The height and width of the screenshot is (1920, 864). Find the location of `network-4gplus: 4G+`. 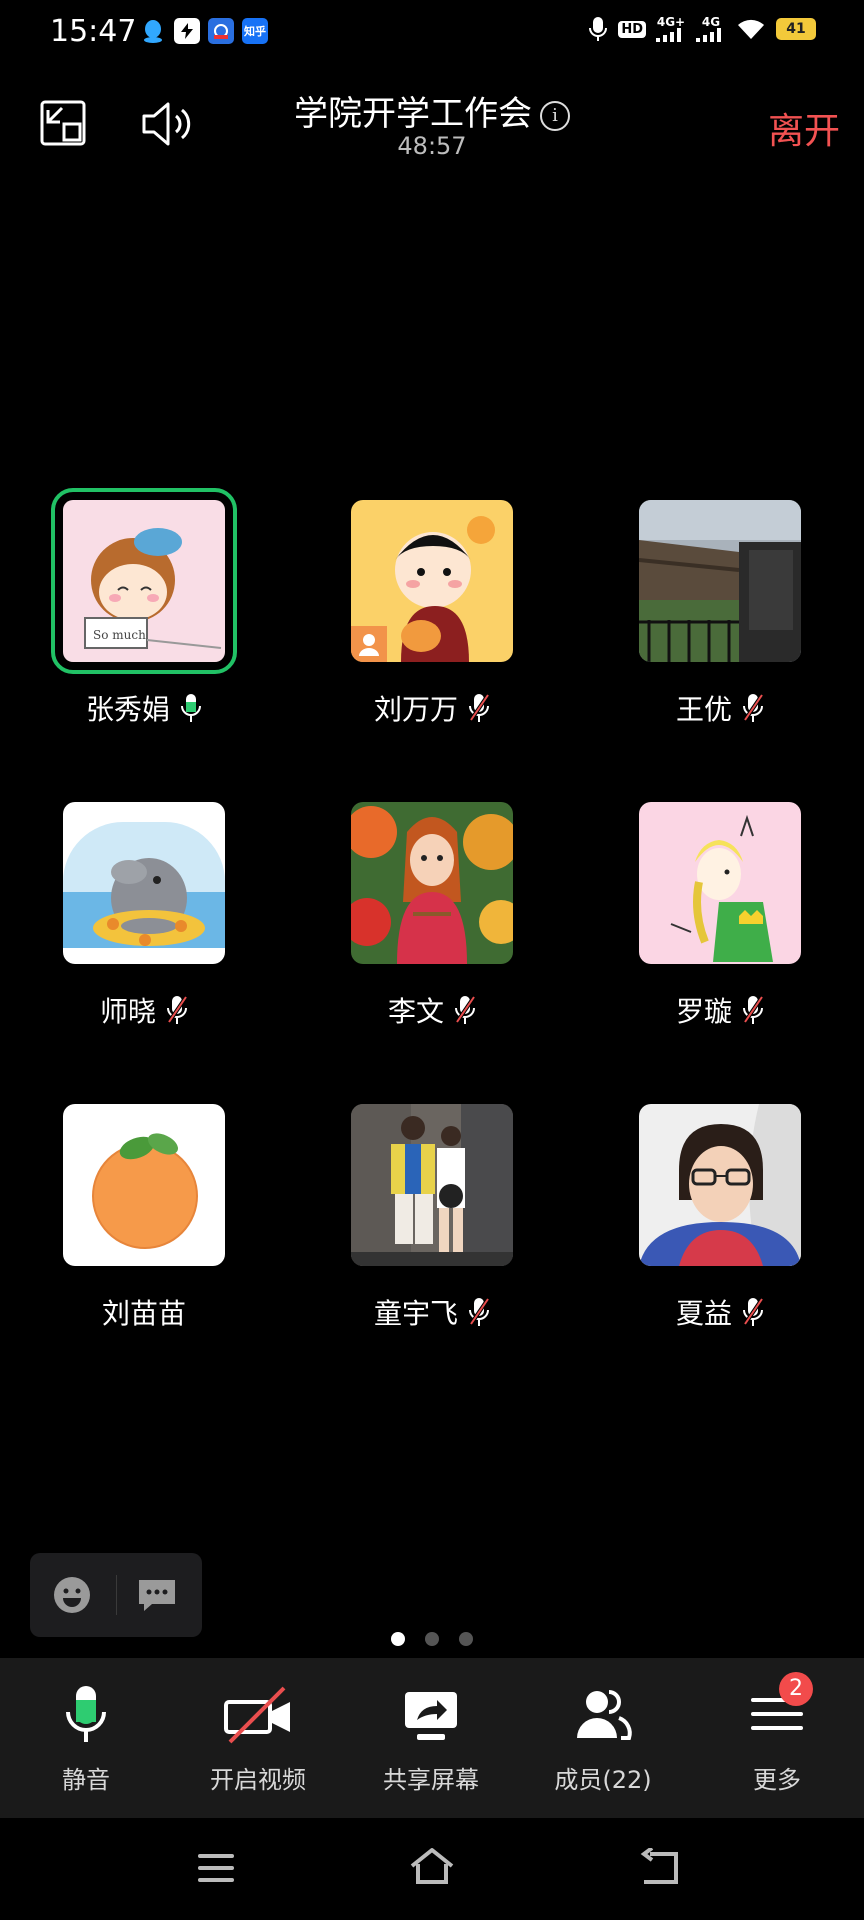

network-4gplus: 4G+ is located at coordinates (671, 29).